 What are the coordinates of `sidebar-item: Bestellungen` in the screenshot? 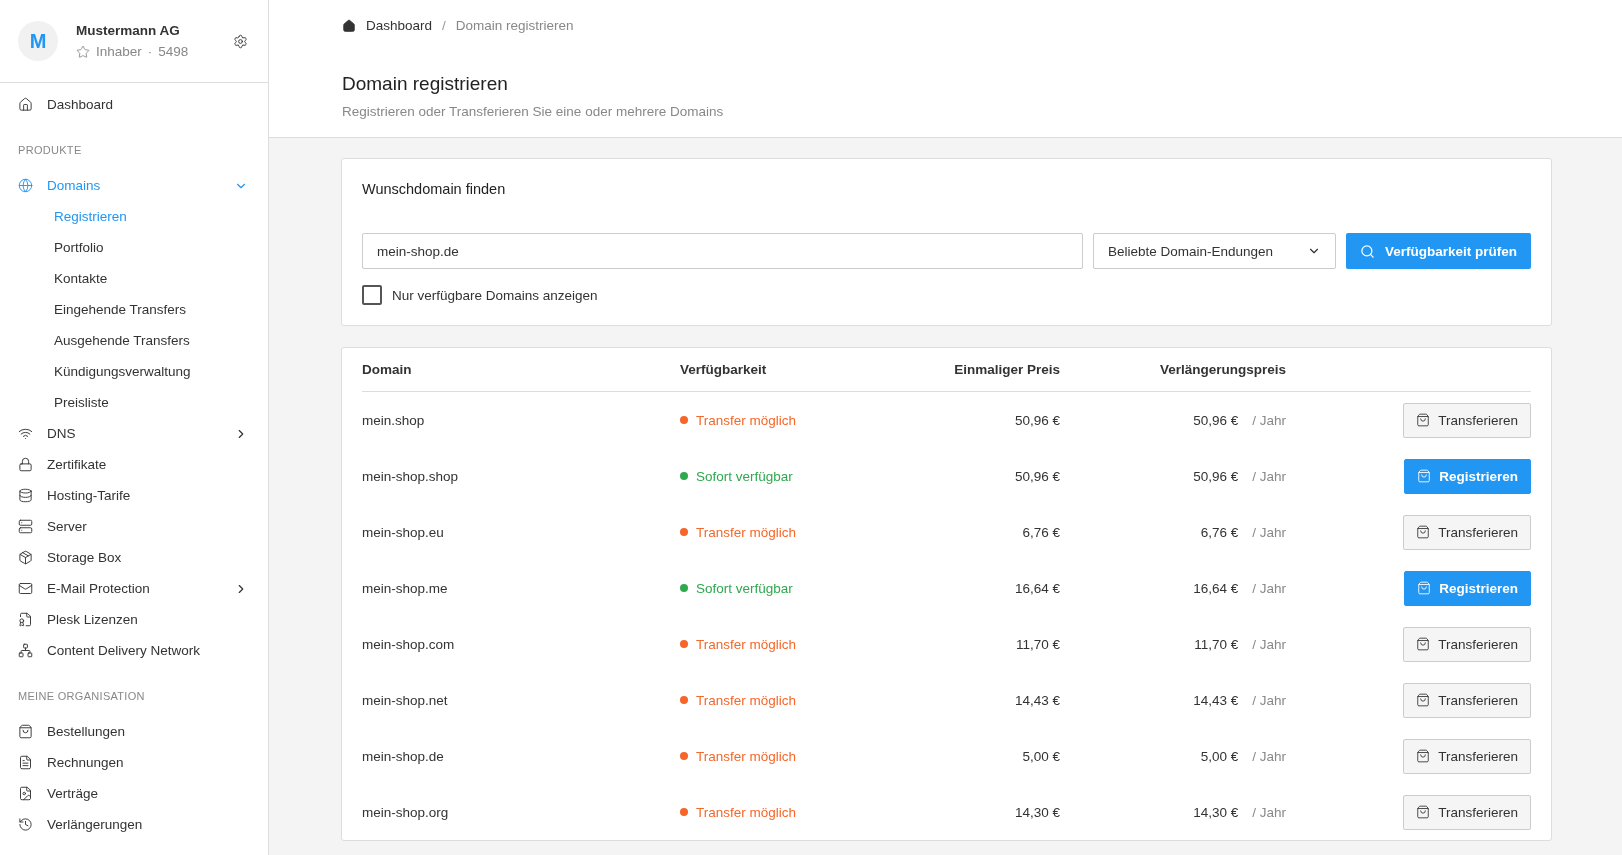 It's located at (134, 731).